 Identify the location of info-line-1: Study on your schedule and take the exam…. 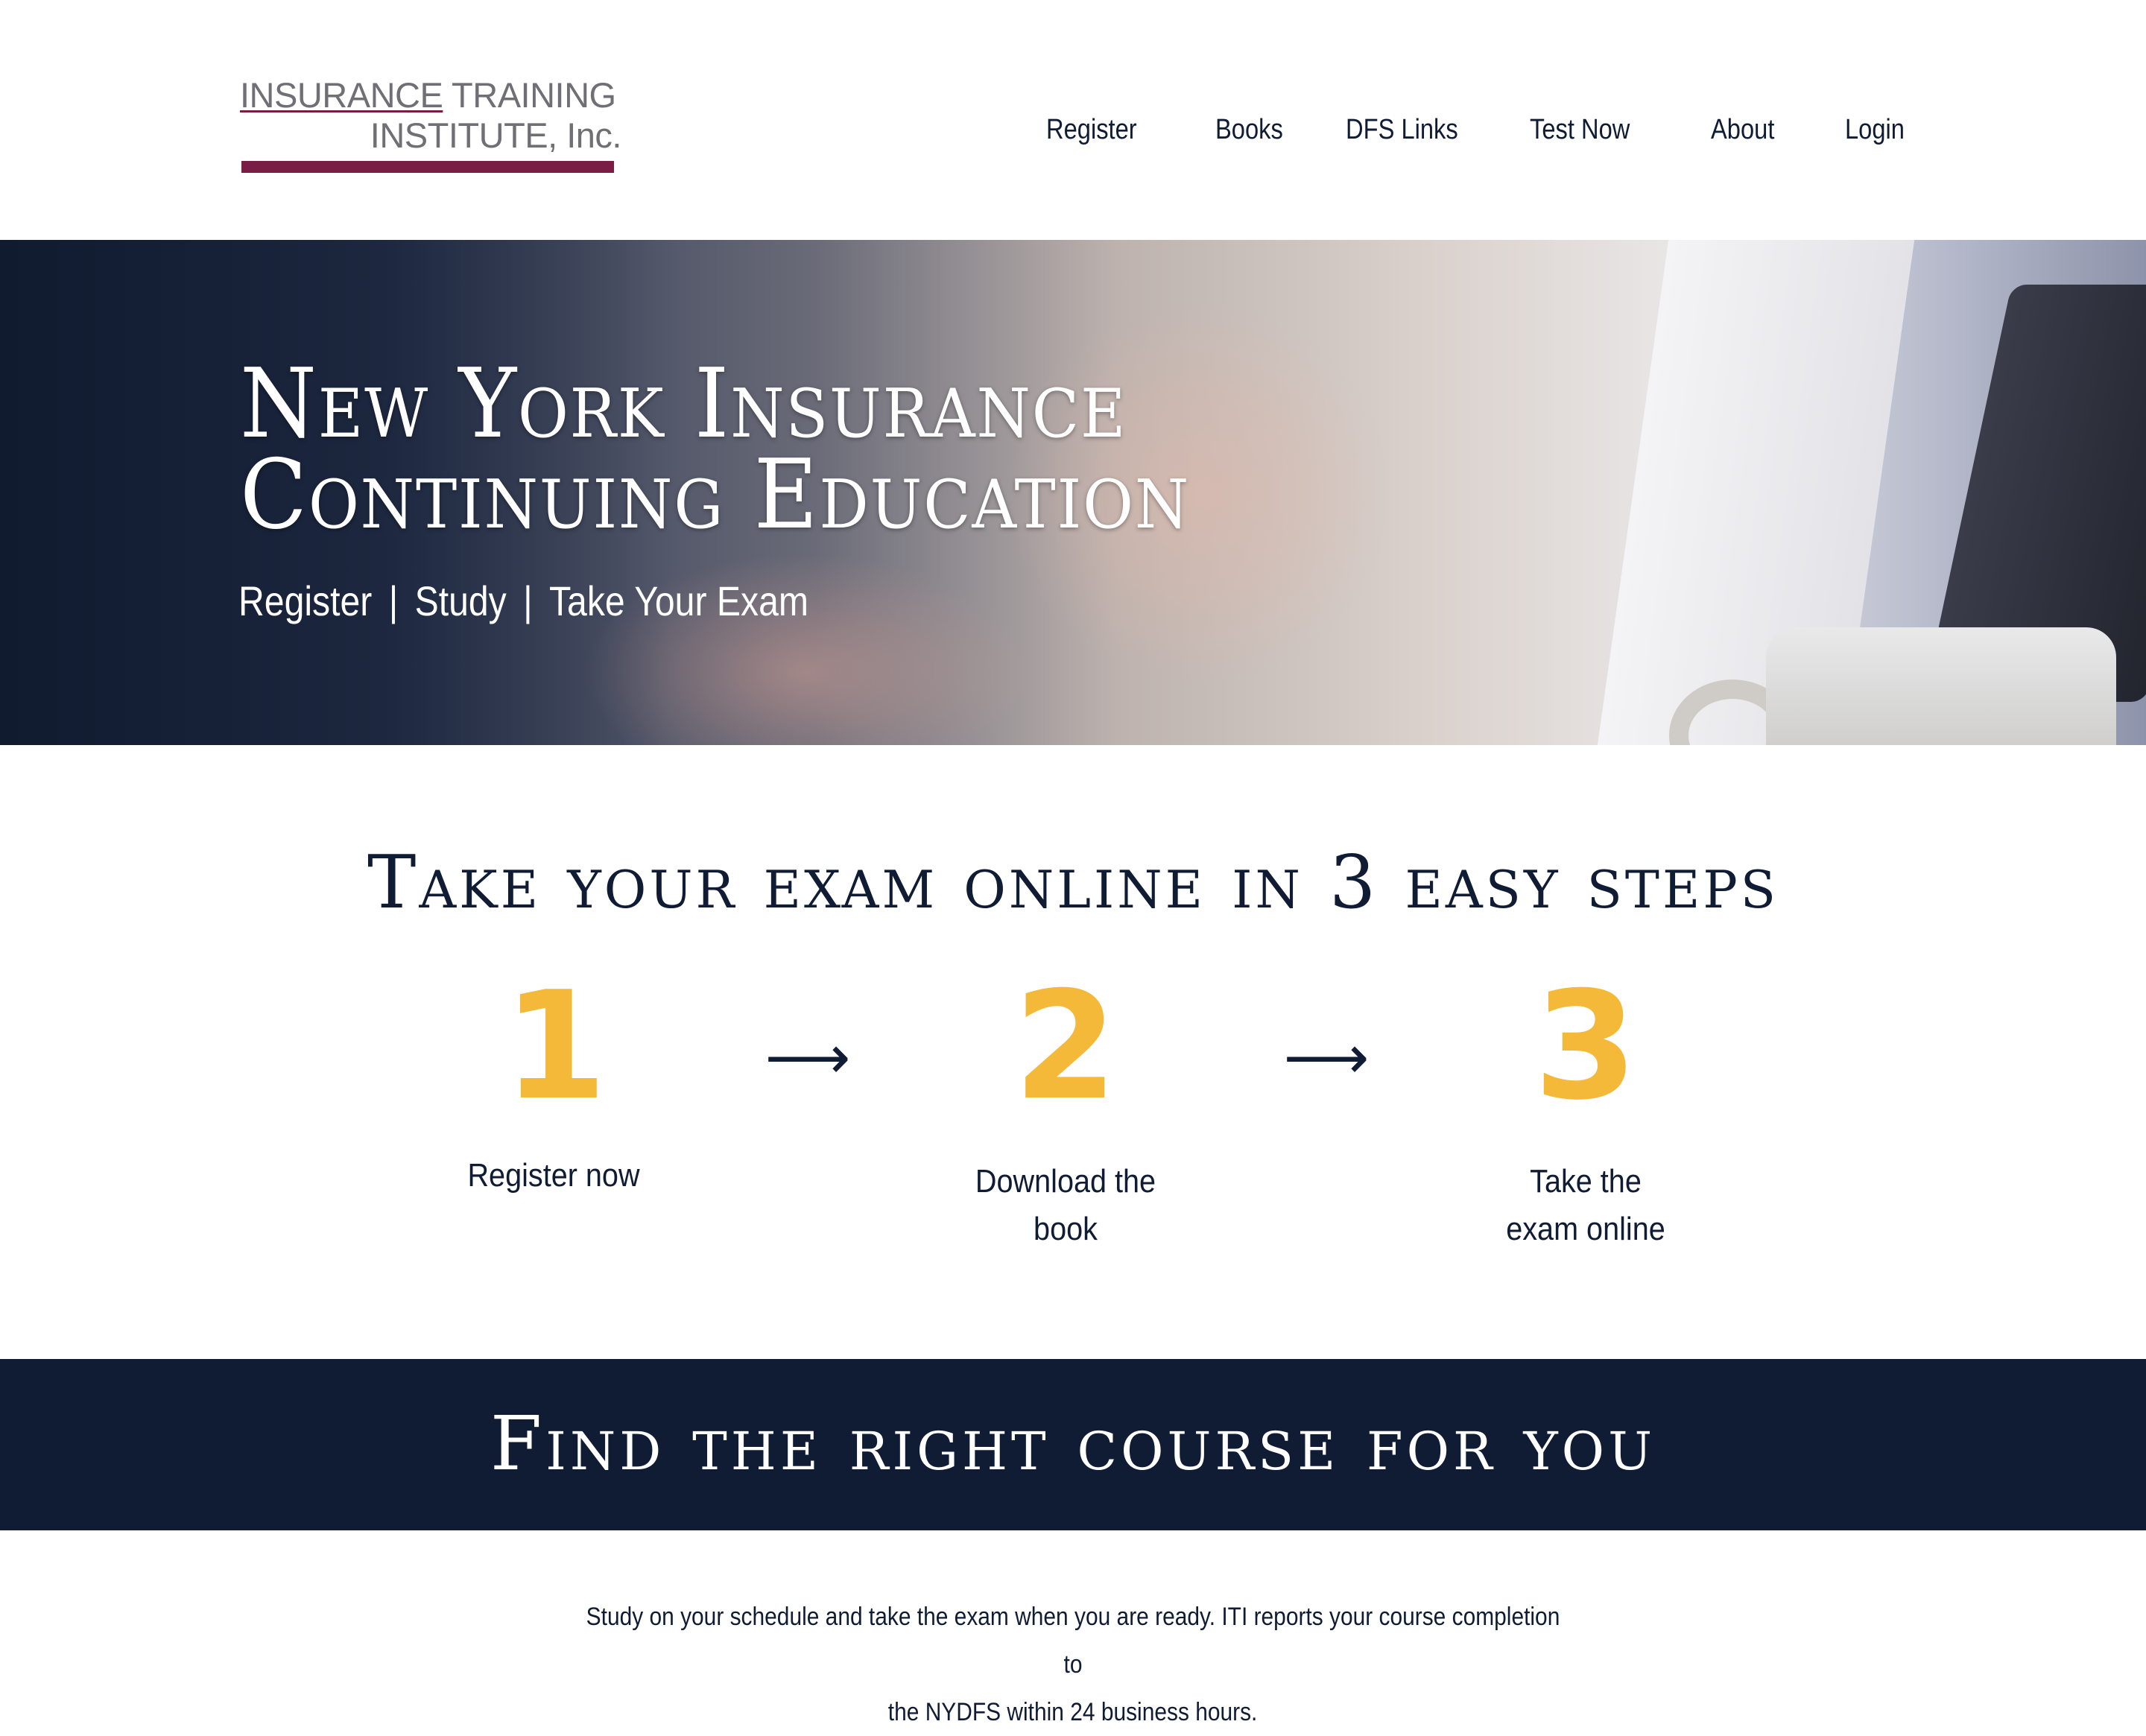
(1073, 1641).